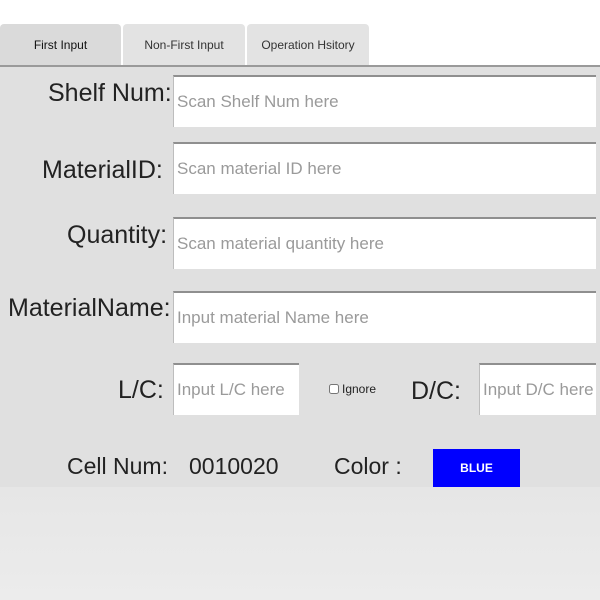  I want to click on dc-input, so click(537, 389).